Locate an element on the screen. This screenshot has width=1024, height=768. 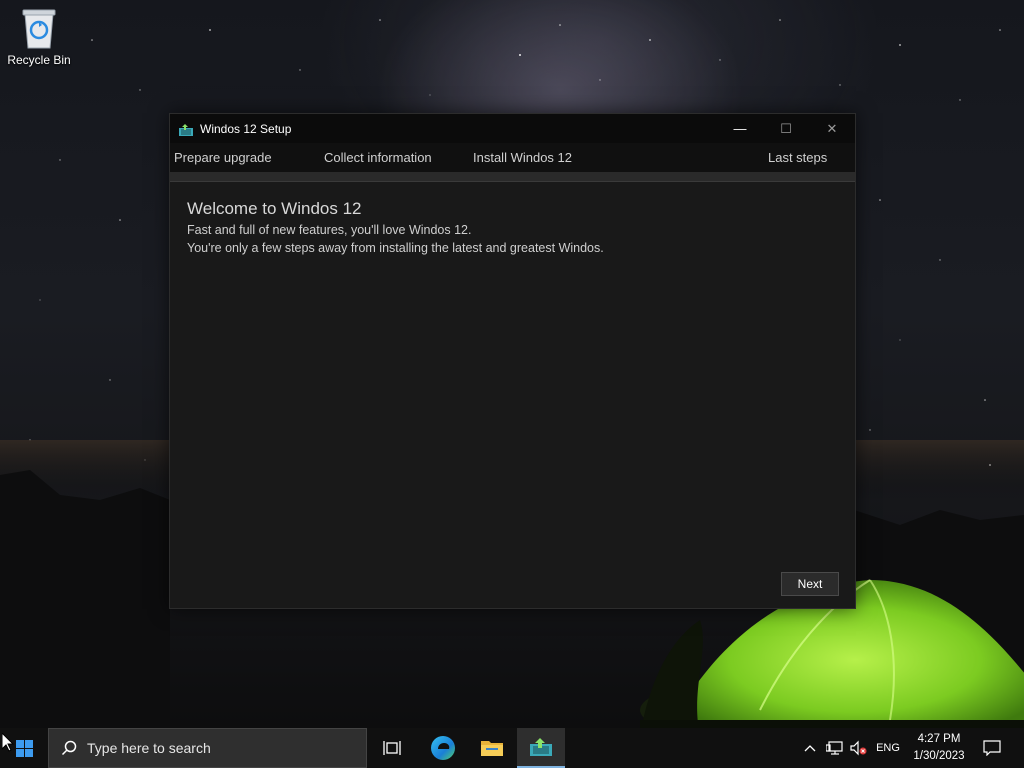
search-placeholder: Type here to search is located at coordinates (149, 748).